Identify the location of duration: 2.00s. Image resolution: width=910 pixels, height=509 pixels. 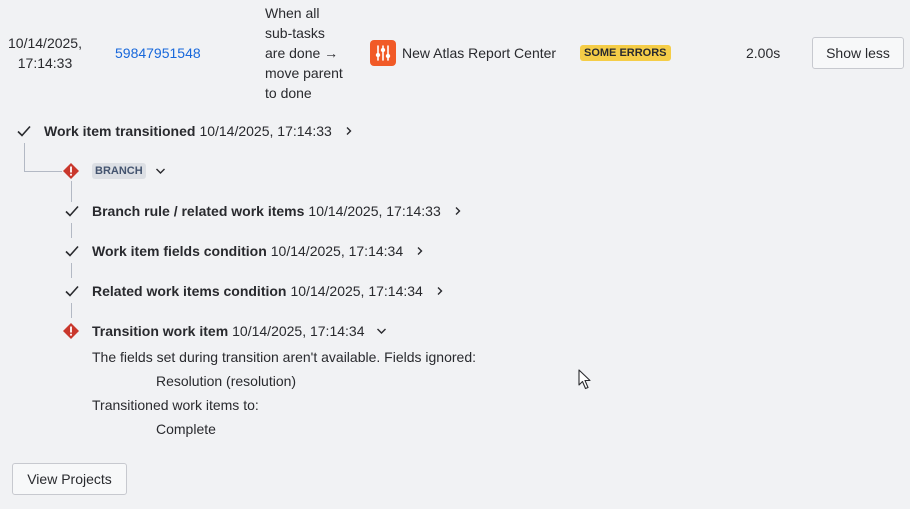
(763, 53).